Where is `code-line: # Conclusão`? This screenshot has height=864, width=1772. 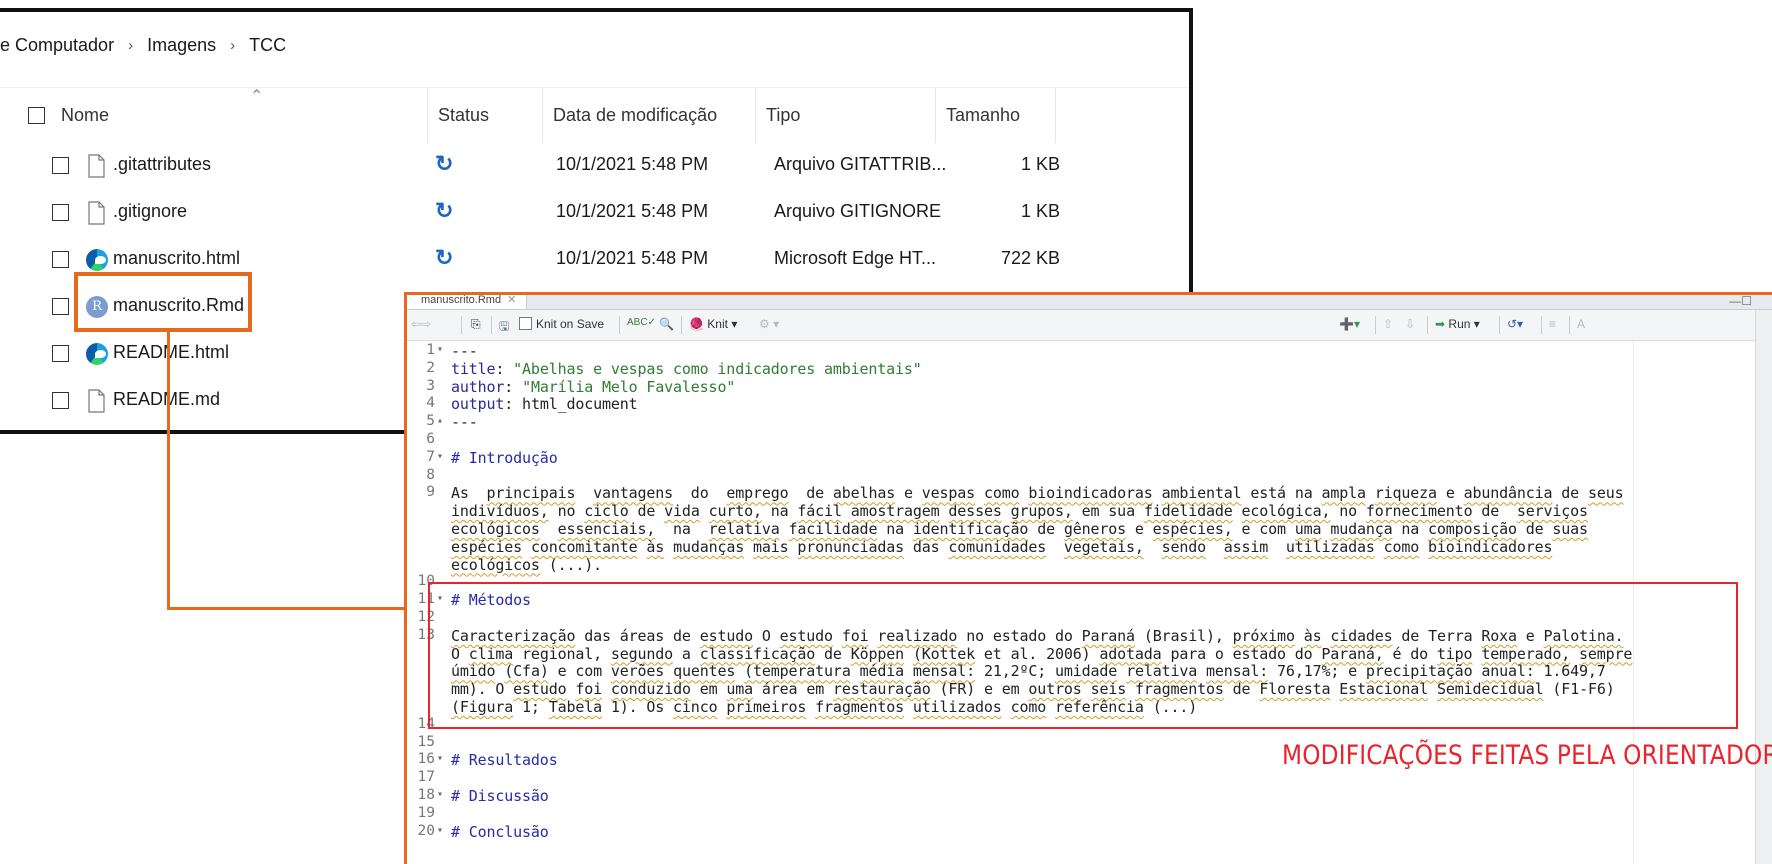 code-line: # Conclusão is located at coordinates (500, 831).